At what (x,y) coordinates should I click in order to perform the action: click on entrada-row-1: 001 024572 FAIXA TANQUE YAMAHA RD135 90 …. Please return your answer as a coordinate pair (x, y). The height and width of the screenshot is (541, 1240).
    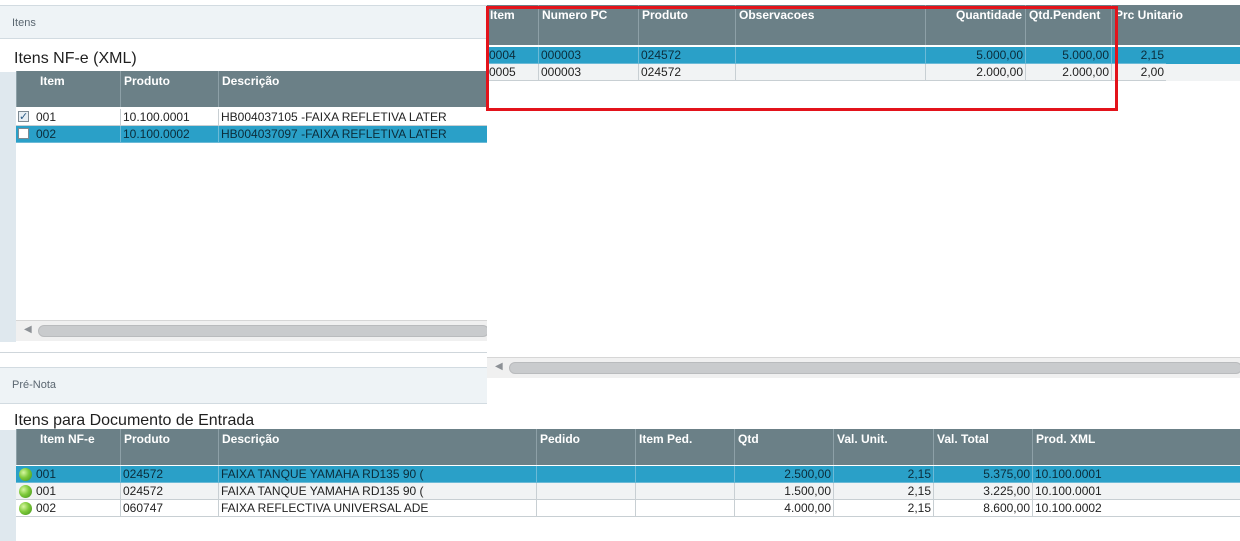
    Looking at the image, I should click on (628, 474).